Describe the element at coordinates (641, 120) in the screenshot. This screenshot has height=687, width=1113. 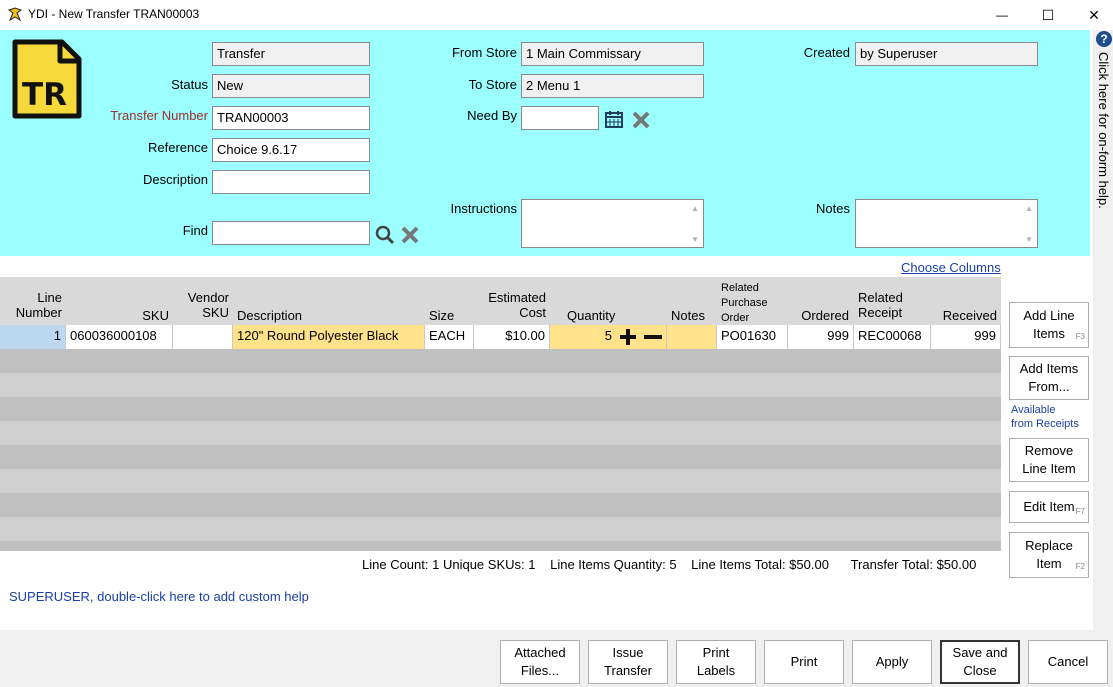
I see `clear-need-by-icon` at that location.